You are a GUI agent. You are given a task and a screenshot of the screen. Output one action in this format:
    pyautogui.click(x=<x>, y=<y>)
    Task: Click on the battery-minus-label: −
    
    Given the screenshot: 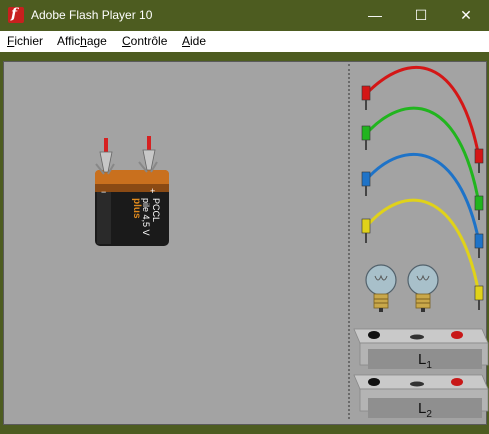 What is the action you would take?
    pyautogui.click(x=104, y=192)
    